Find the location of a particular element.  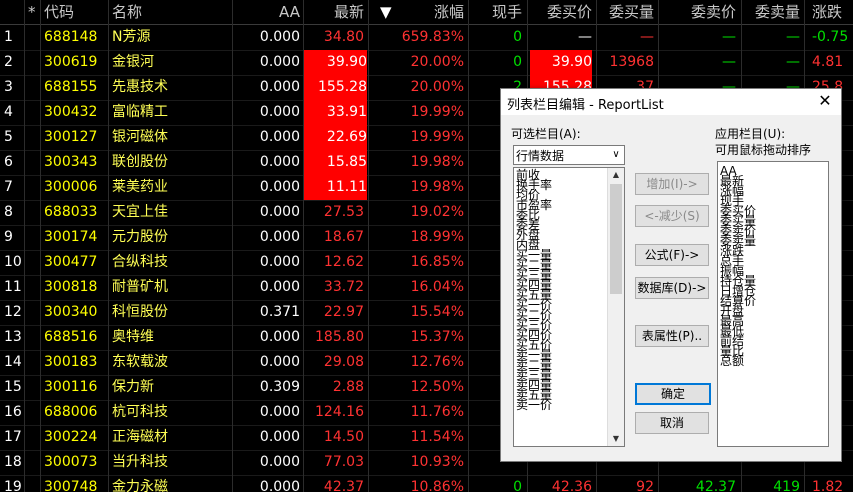

latest-price: 22.69 is located at coordinates (335, 137).